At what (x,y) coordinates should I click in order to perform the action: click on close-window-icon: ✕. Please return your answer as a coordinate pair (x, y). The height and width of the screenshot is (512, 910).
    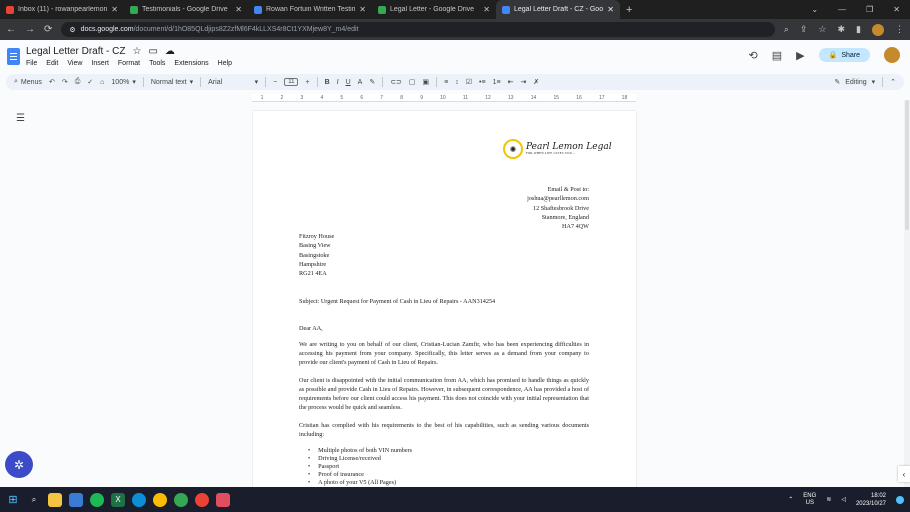
    Looking at the image, I should click on (896, 9).